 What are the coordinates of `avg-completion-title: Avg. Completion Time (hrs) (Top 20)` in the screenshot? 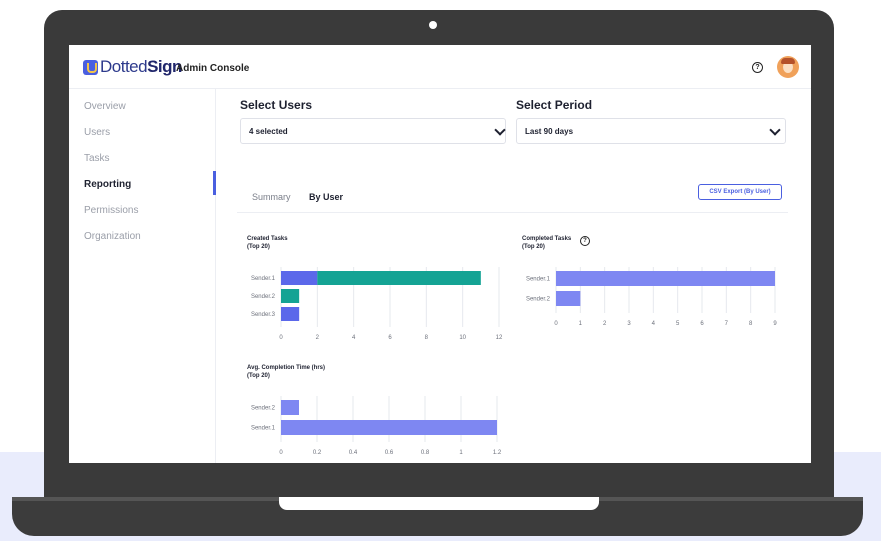 It's located at (286, 372).